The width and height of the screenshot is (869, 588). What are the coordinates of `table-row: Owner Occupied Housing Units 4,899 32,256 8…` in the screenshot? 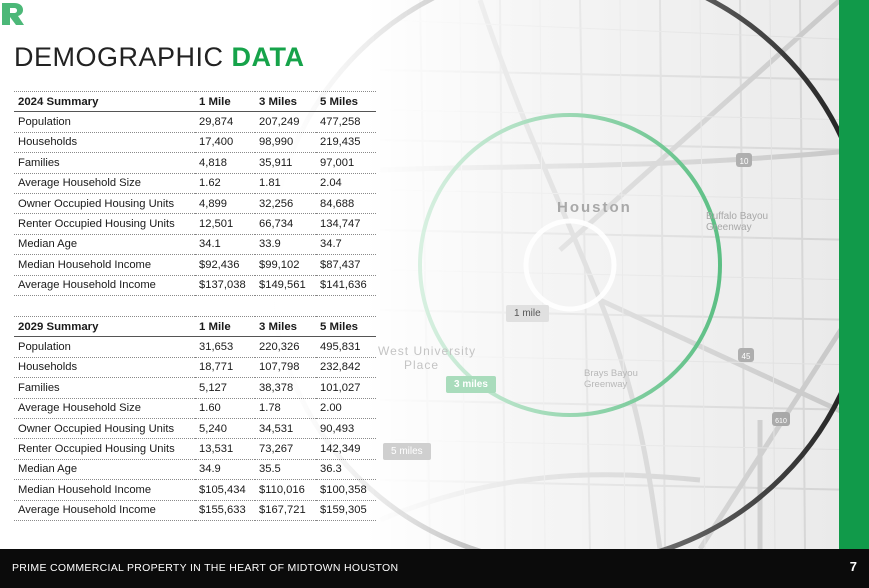 It's located at (195, 204).